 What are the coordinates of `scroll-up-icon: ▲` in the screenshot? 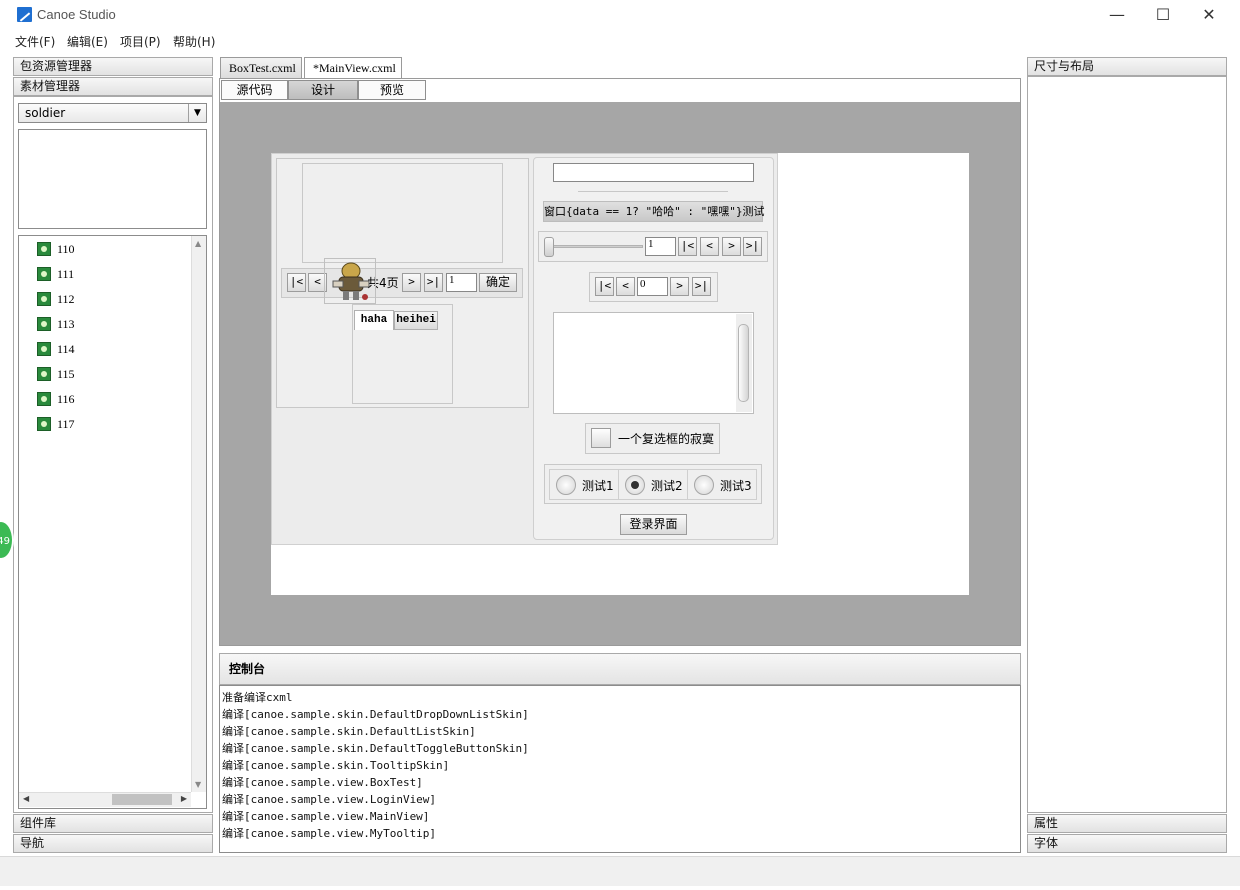 It's located at (198, 243).